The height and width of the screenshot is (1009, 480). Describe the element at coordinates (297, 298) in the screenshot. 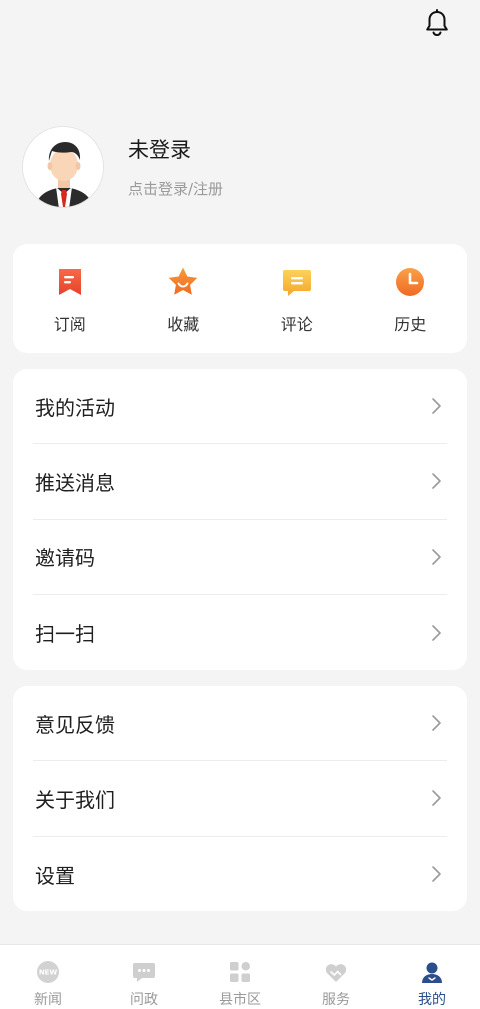

I see `quick-action-comments: 评论` at that location.